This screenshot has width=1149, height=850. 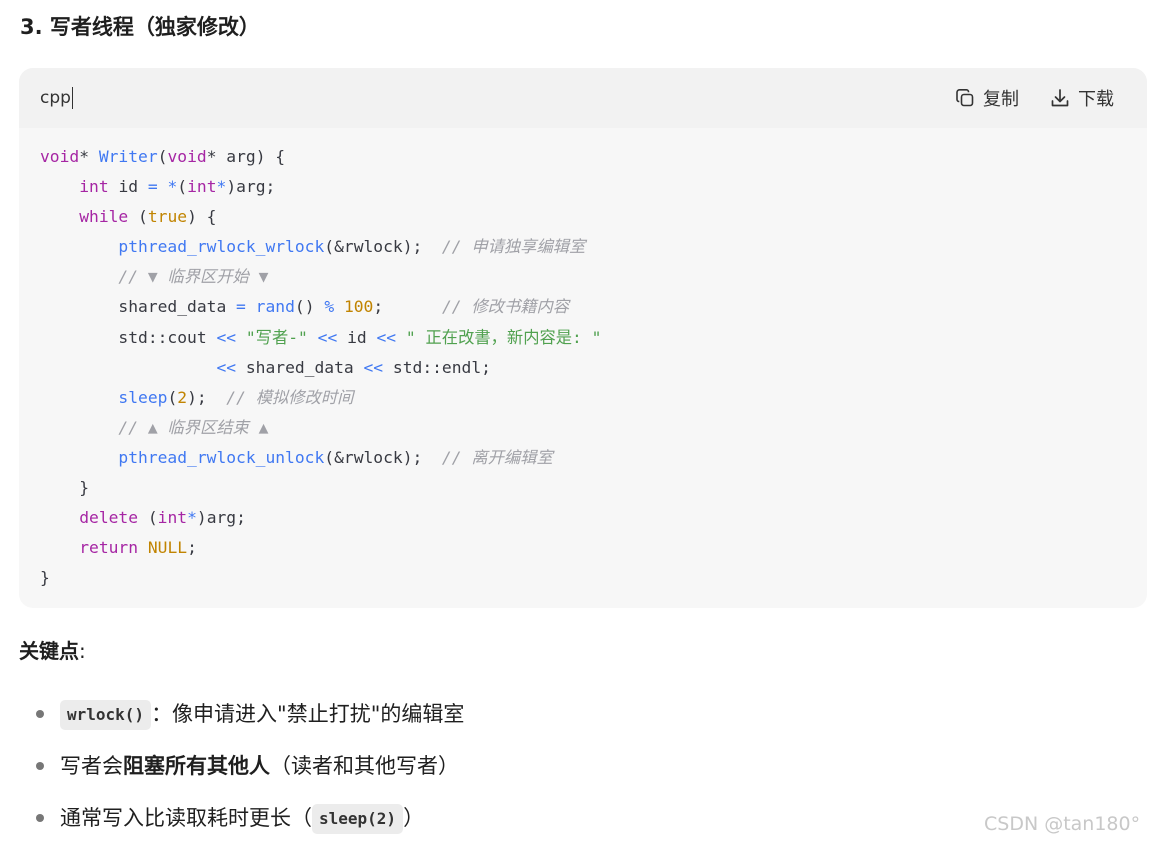 What do you see at coordinates (182, 397) in the screenshot?
I see `code-token: 2` at bounding box center [182, 397].